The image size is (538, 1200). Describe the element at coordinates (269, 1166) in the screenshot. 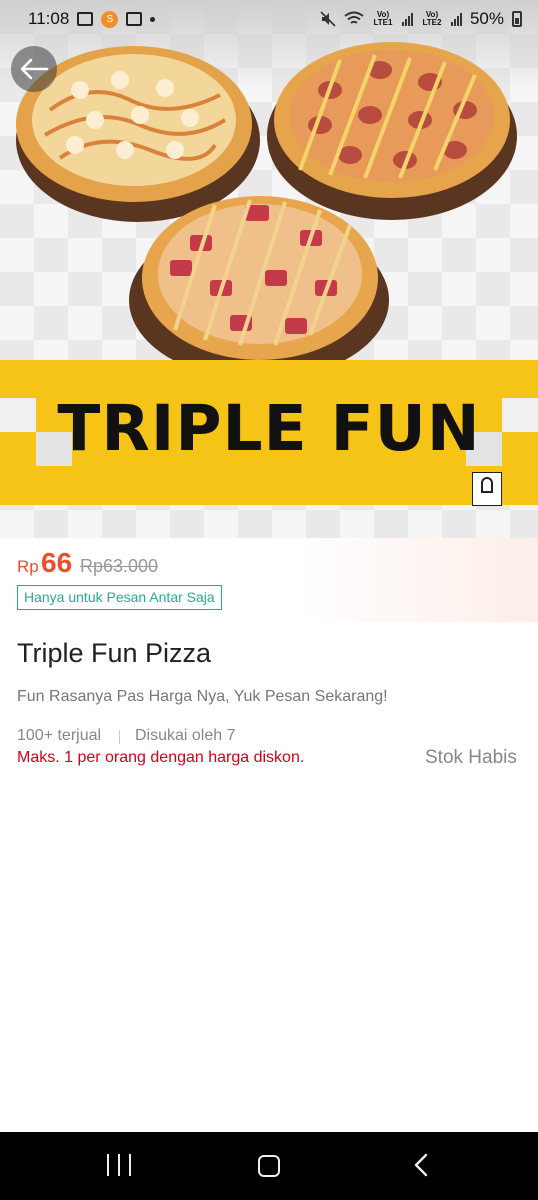

I see `home-button` at that location.